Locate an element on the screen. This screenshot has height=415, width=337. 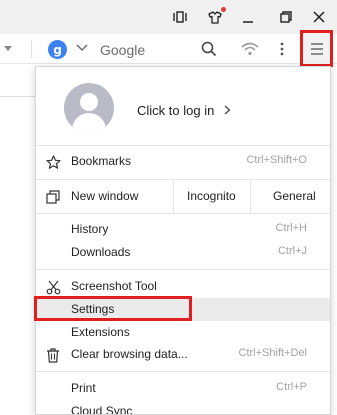
login-link: Click to log in is located at coordinates (175, 110).